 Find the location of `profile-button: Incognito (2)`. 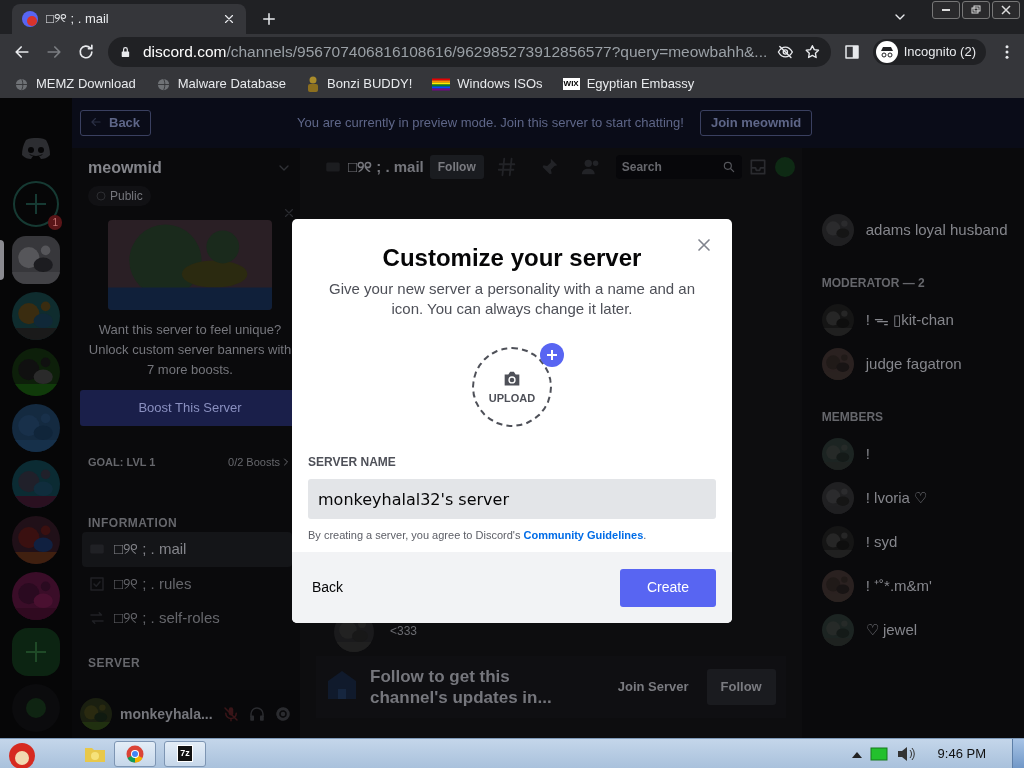

profile-button: Incognito (2) is located at coordinates (929, 52).